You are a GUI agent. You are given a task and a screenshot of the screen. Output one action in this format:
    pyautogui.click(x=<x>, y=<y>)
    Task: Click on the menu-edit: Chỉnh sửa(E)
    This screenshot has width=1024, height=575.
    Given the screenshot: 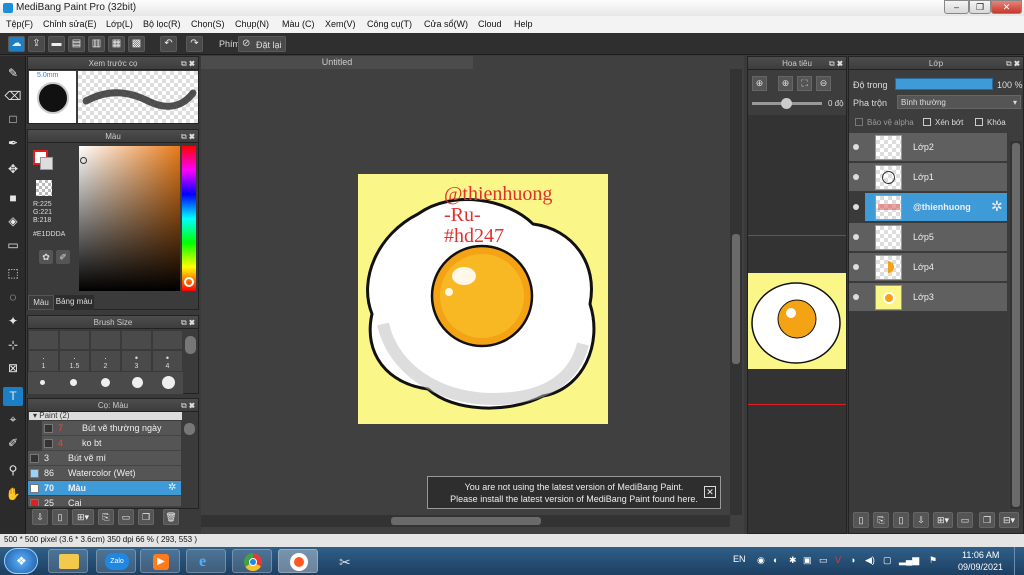 What is the action you would take?
    pyautogui.click(x=70, y=24)
    